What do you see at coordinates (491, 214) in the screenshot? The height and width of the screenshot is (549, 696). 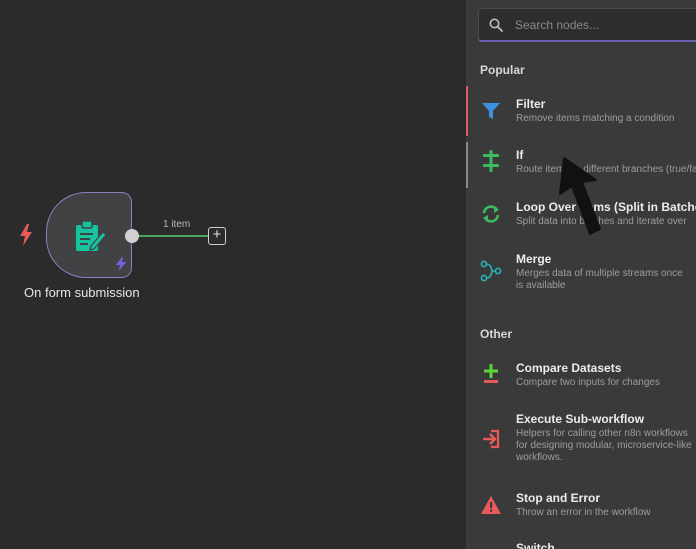 I see `loop-icon` at bounding box center [491, 214].